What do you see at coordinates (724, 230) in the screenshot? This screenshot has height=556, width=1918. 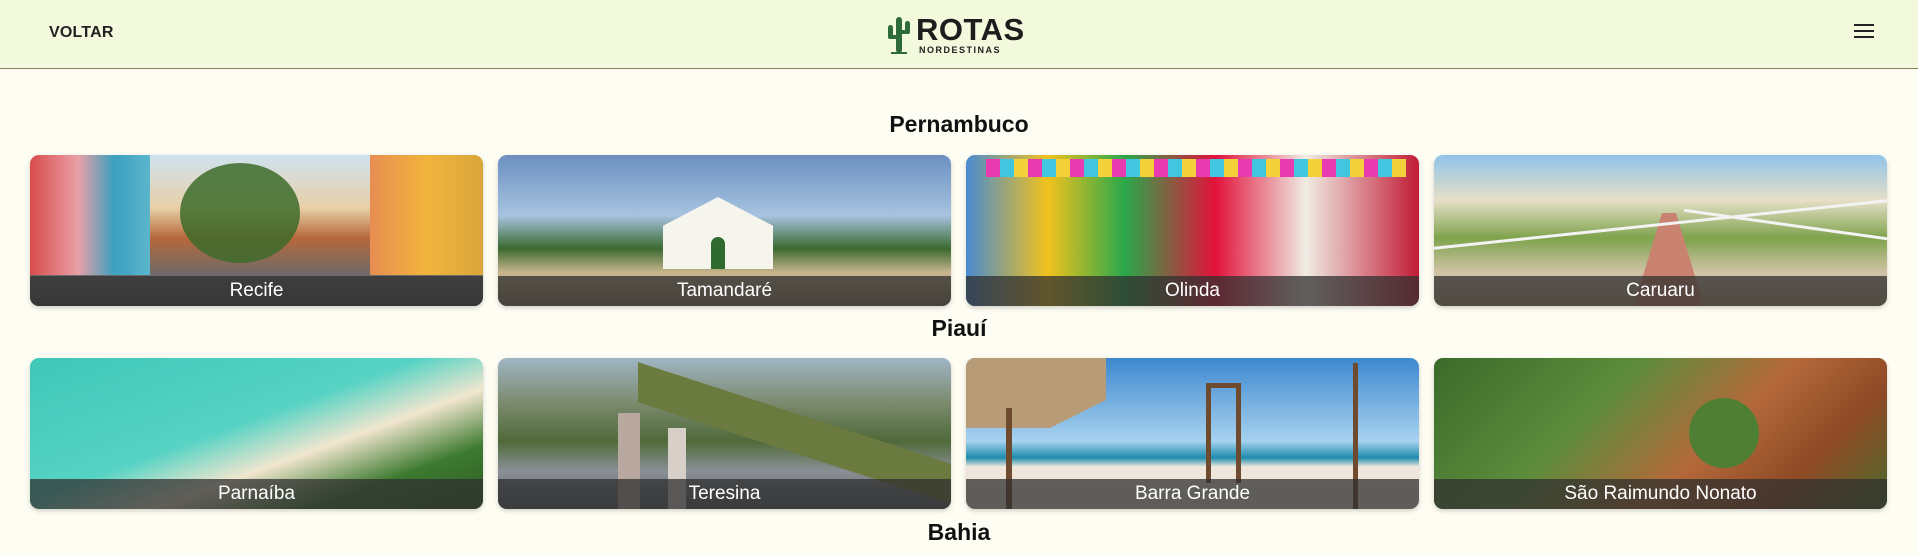 I see `city-card-tamandare: Tamandaré` at bounding box center [724, 230].